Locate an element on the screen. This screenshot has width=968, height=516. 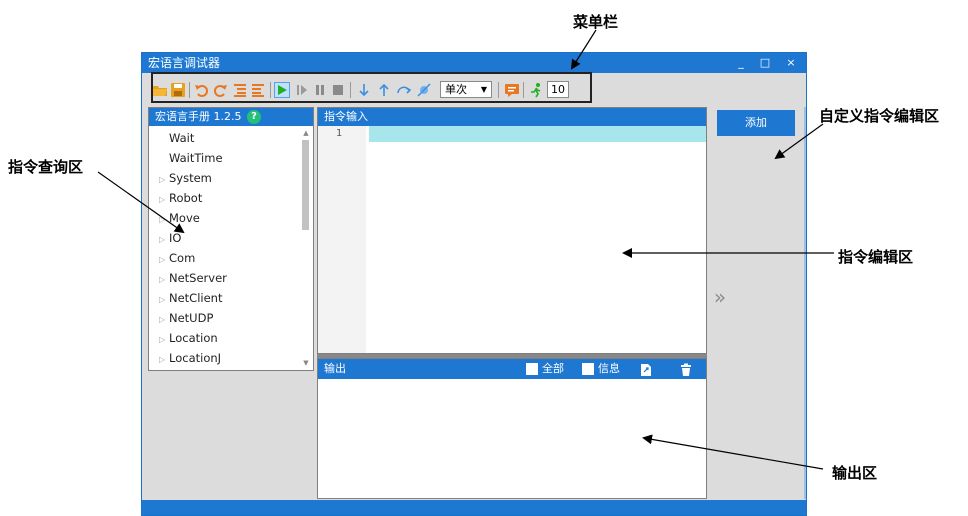
tree-item-com: ▷ Com is located at coordinates (177, 258).